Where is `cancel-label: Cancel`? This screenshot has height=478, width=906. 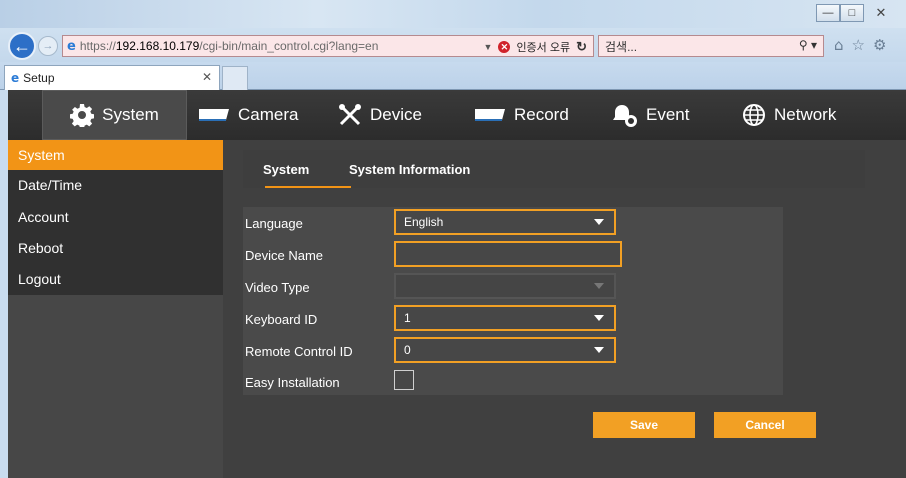 cancel-label: Cancel is located at coordinates (765, 425).